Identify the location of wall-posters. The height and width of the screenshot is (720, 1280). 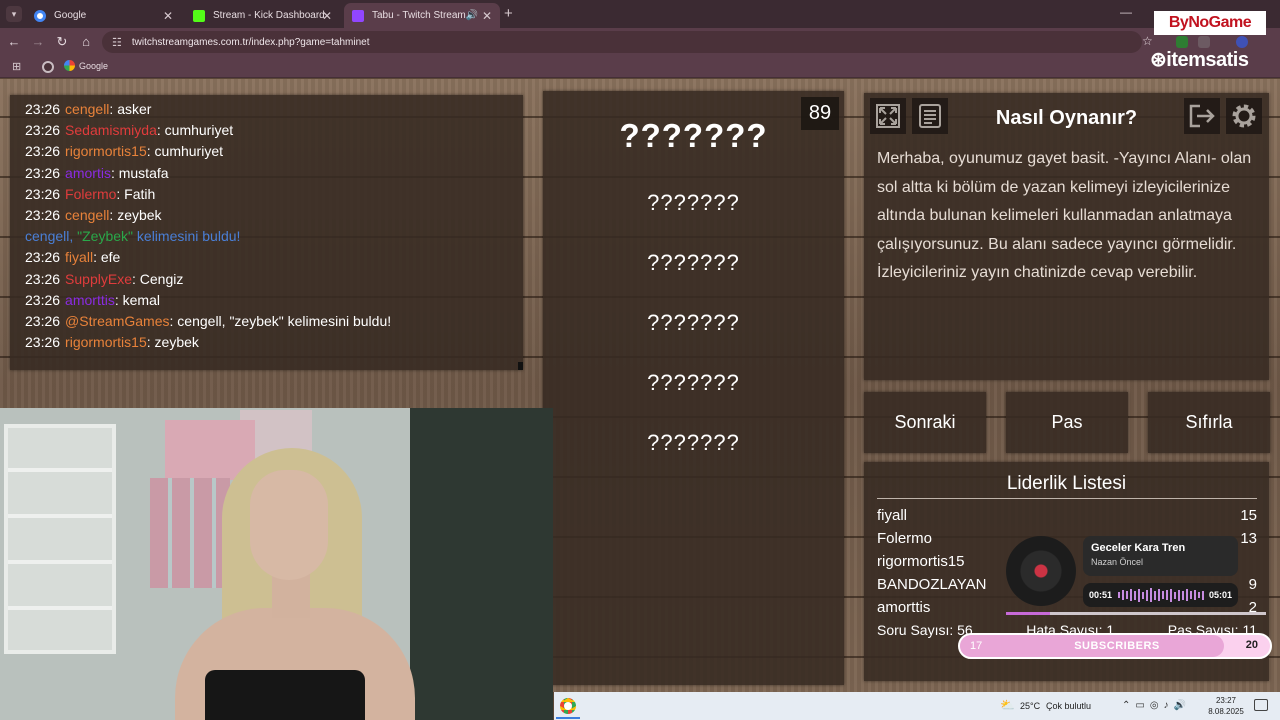
(190, 533).